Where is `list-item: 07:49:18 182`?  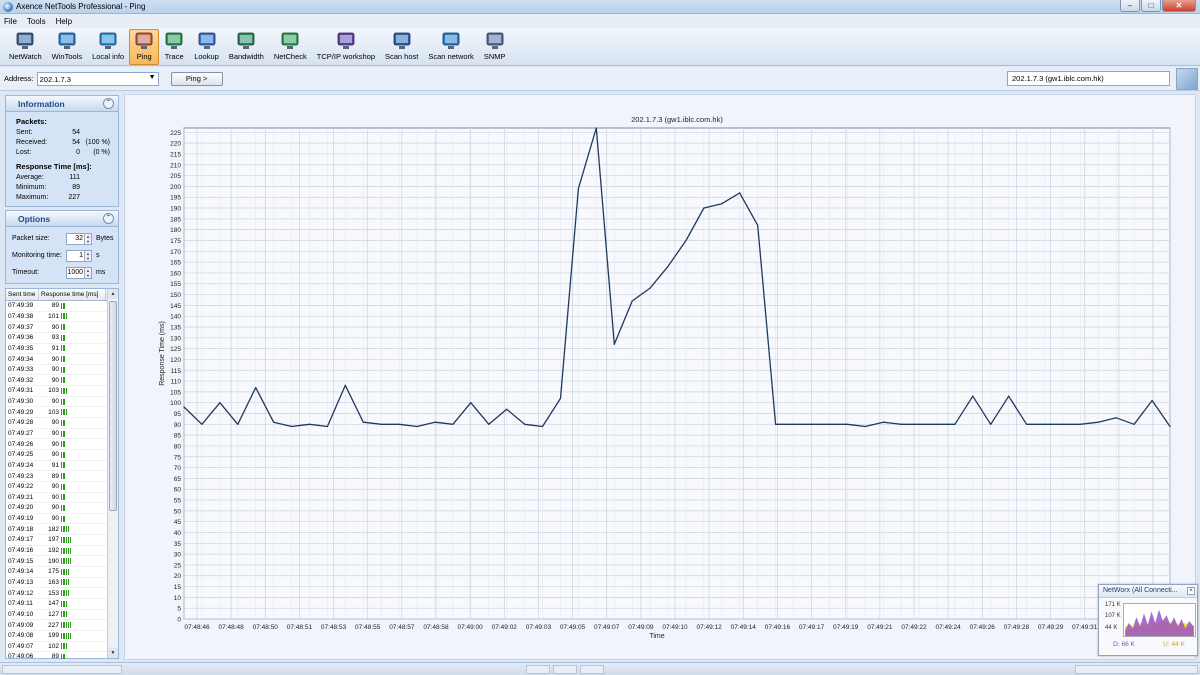
list-item: 07:49:18 182 is located at coordinates (56, 530).